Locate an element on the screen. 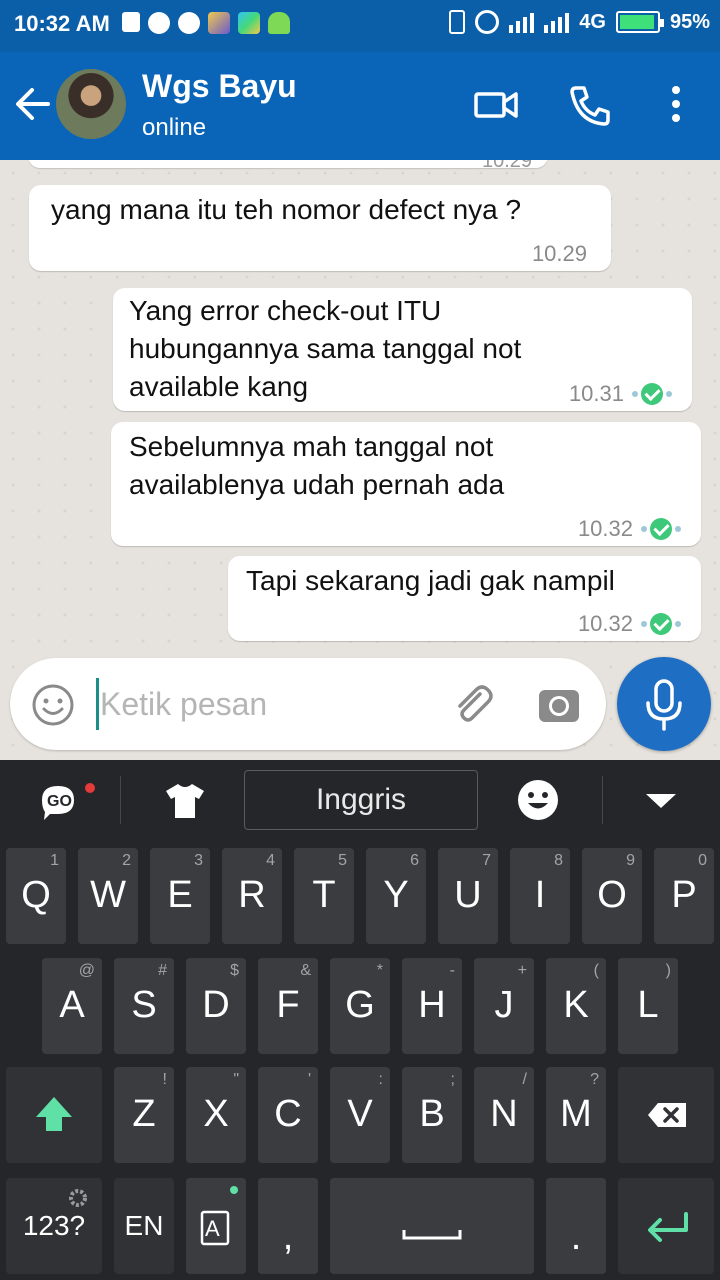 This screenshot has width=720, height=1280. video-call-button is located at coordinates (496, 105).